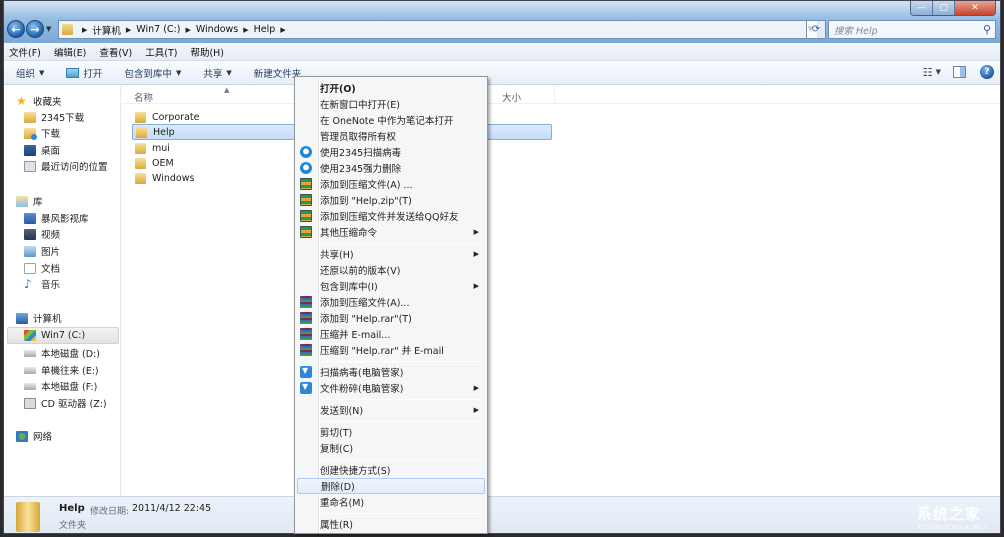 The image size is (1004, 537). I want to click on column-divider, so click(554, 95).